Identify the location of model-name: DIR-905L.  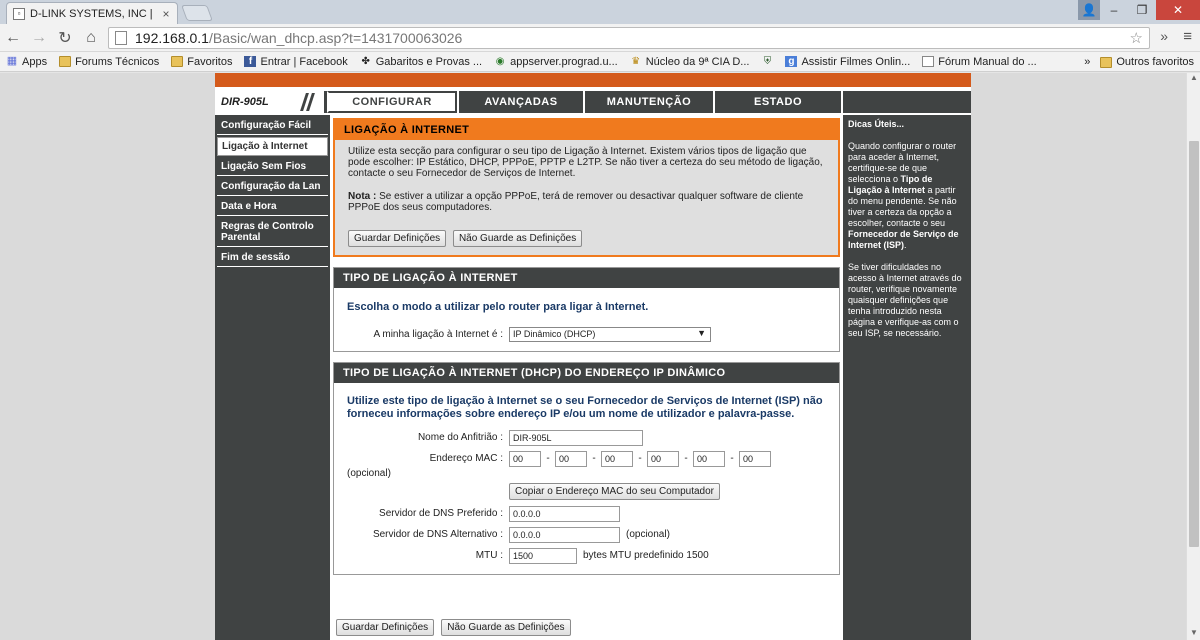
(271, 102).